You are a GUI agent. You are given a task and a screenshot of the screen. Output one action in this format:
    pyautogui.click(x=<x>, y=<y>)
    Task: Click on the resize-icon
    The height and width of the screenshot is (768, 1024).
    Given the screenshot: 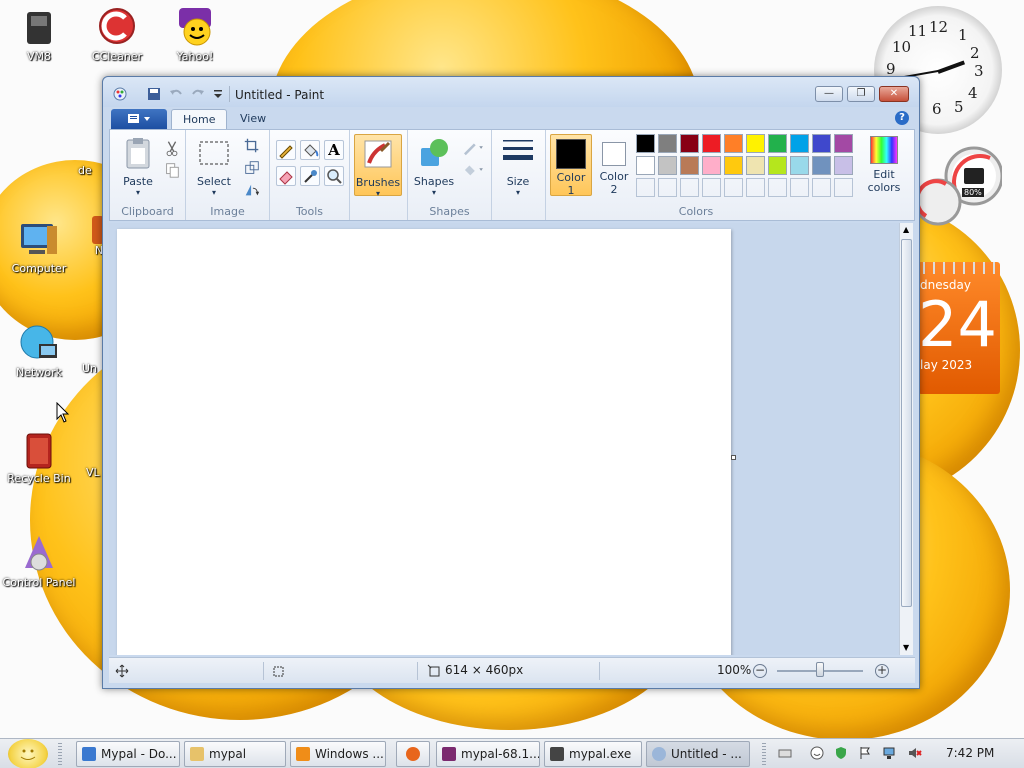 What is the action you would take?
    pyautogui.click(x=252, y=168)
    